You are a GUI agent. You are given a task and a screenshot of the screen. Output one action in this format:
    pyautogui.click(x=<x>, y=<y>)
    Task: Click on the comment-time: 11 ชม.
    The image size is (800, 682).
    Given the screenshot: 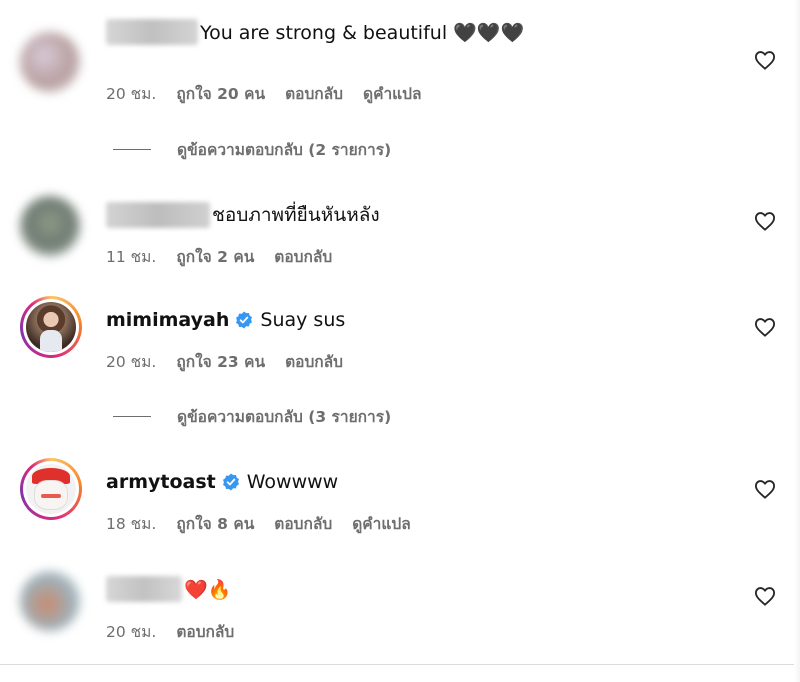 What is the action you would take?
    pyautogui.click(x=131, y=256)
    